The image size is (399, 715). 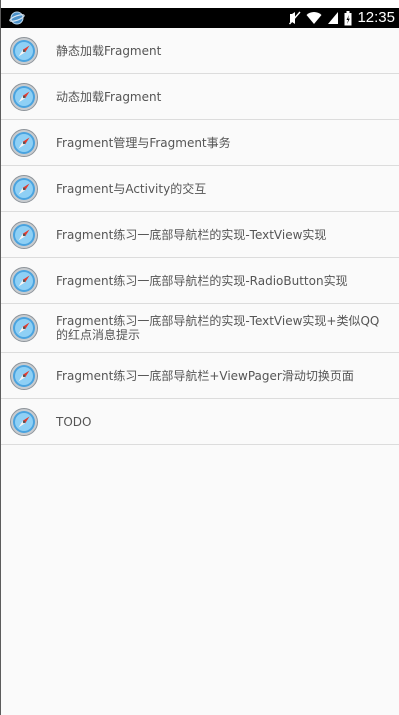 I want to click on list-item-label: 动态加载Fragment, so click(x=109, y=96).